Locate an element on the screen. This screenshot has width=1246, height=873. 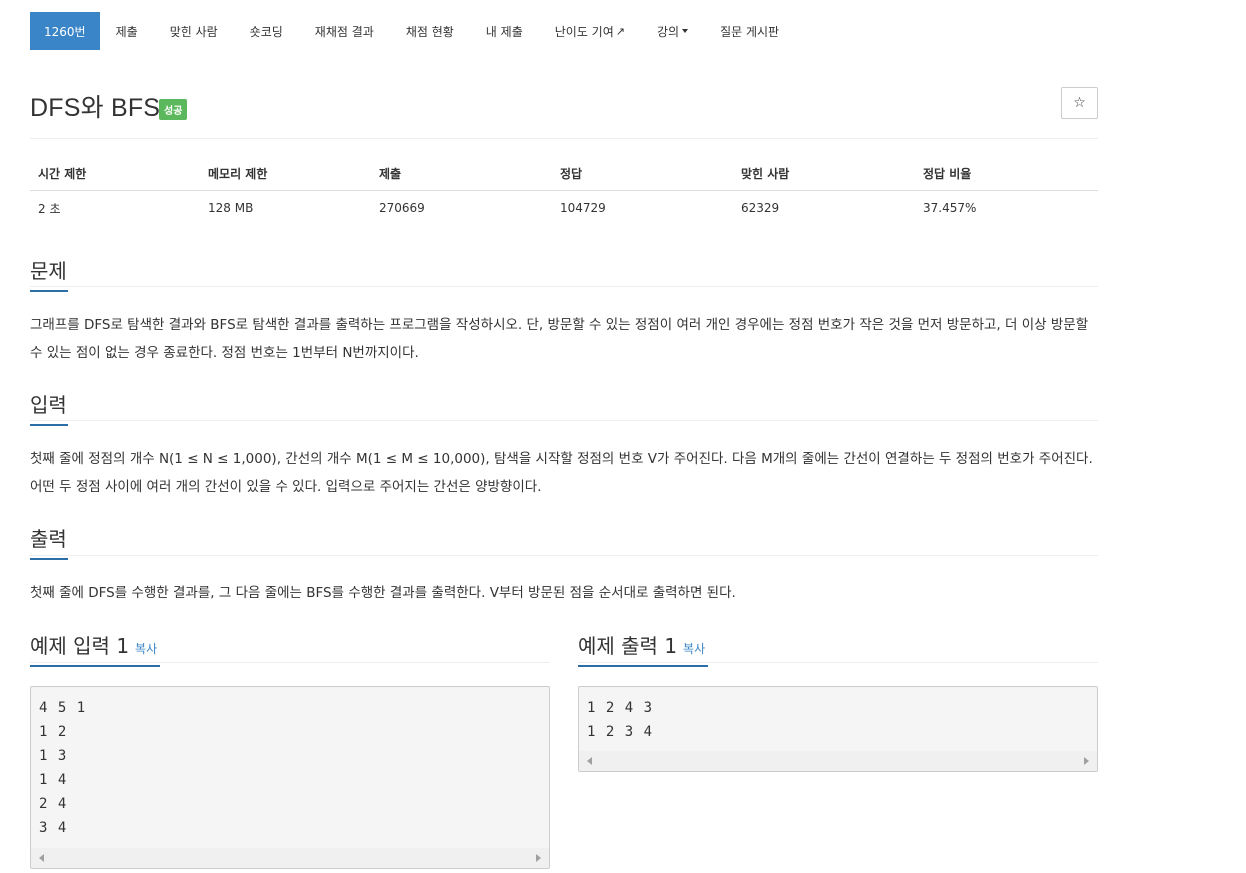
nav-short-coding: 숏코딩 is located at coordinates (266, 31).